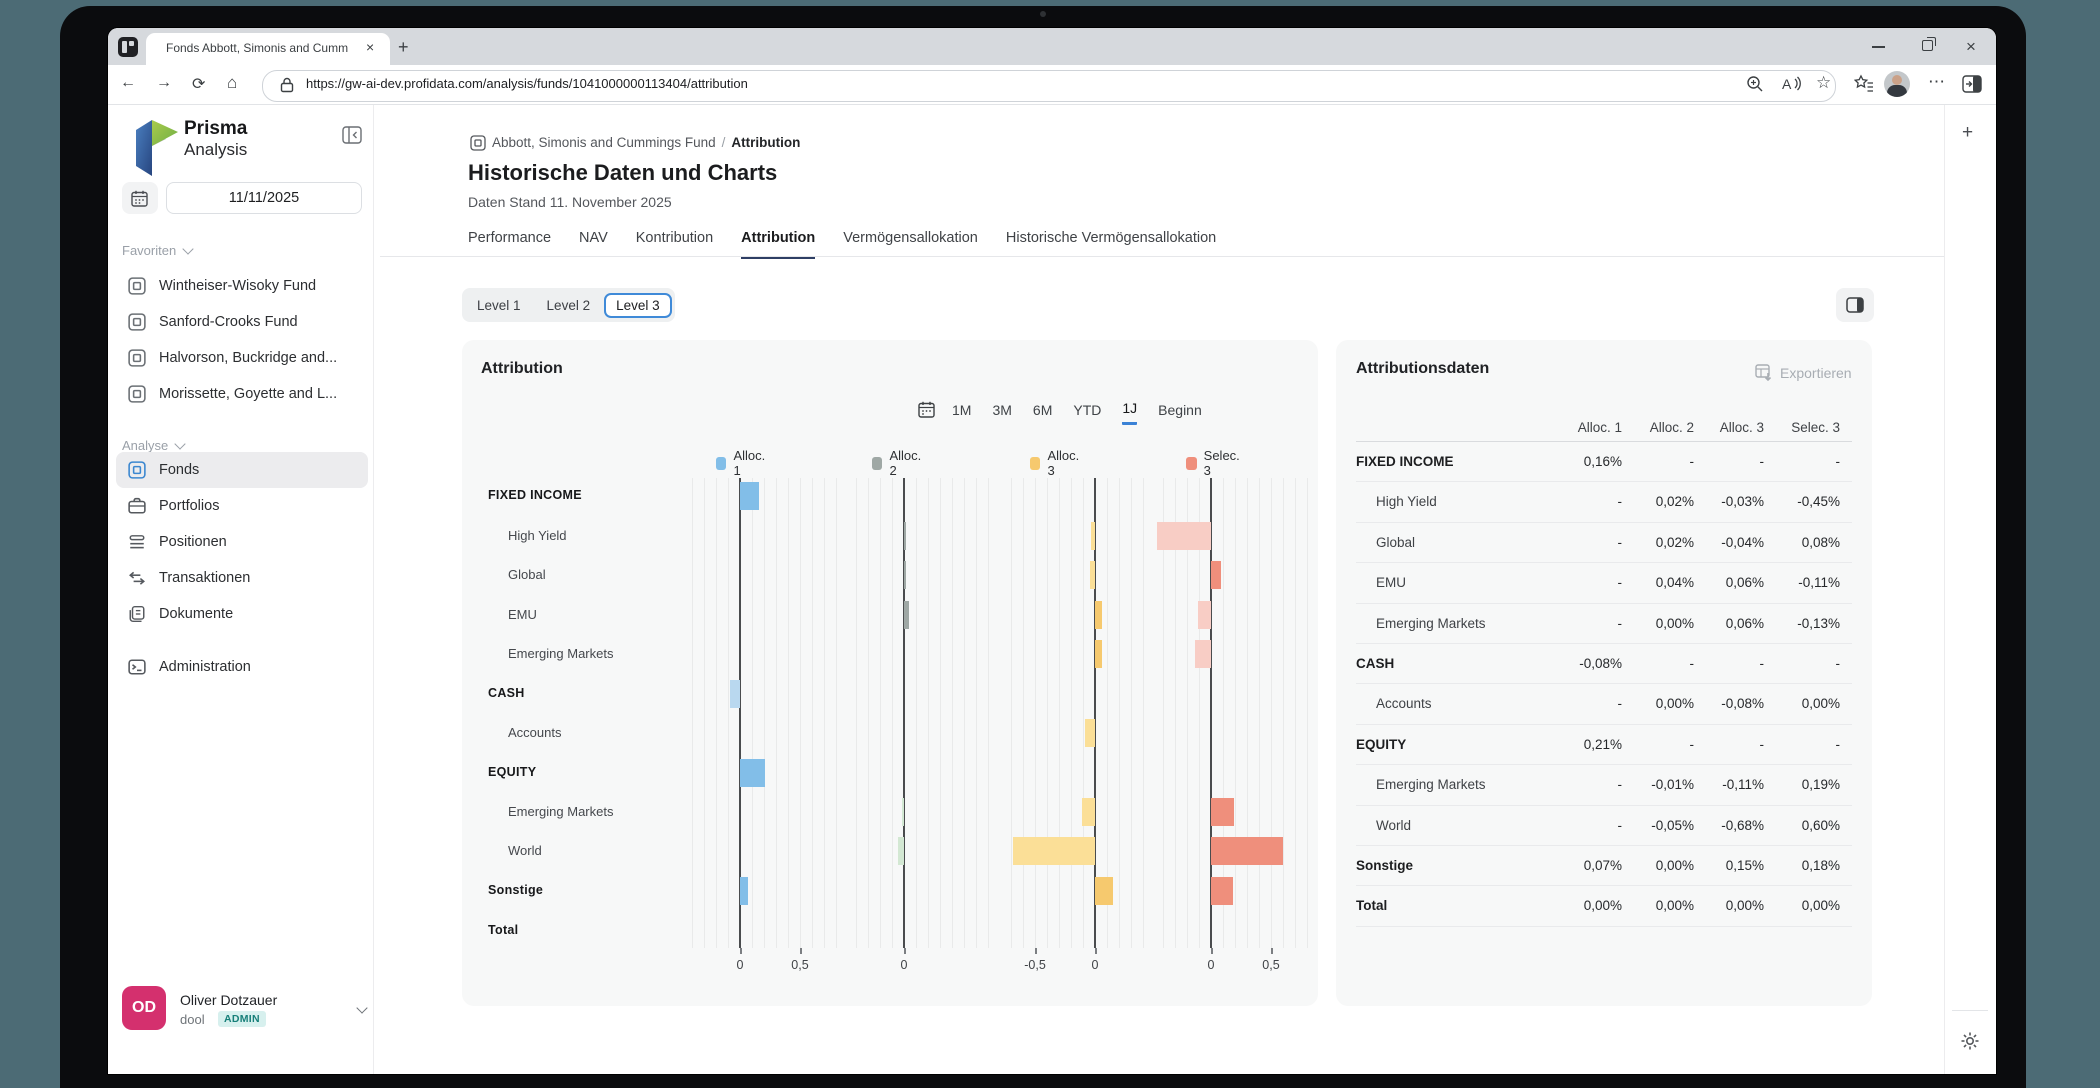 Image resolution: width=2100 pixels, height=1088 pixels. I want to click on legend-label: Alloc. 3, so click(1063, 463).